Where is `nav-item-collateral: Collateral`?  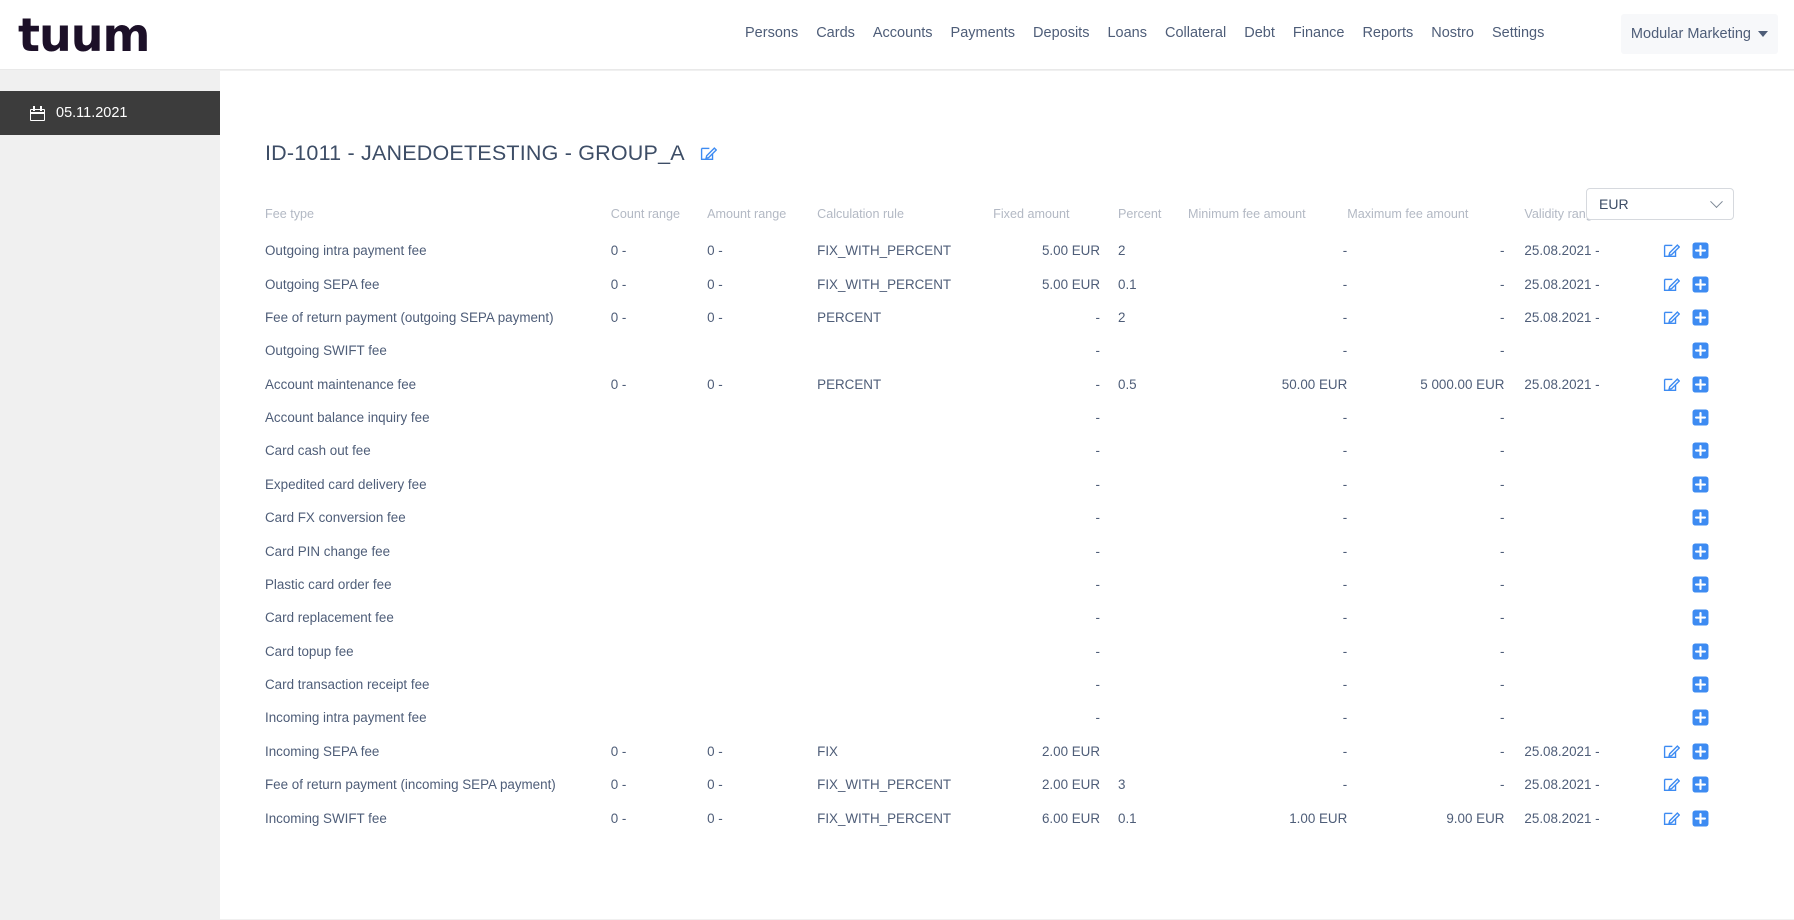
nav-item-collateral: Collateral is located at coordinates (1195, 33).